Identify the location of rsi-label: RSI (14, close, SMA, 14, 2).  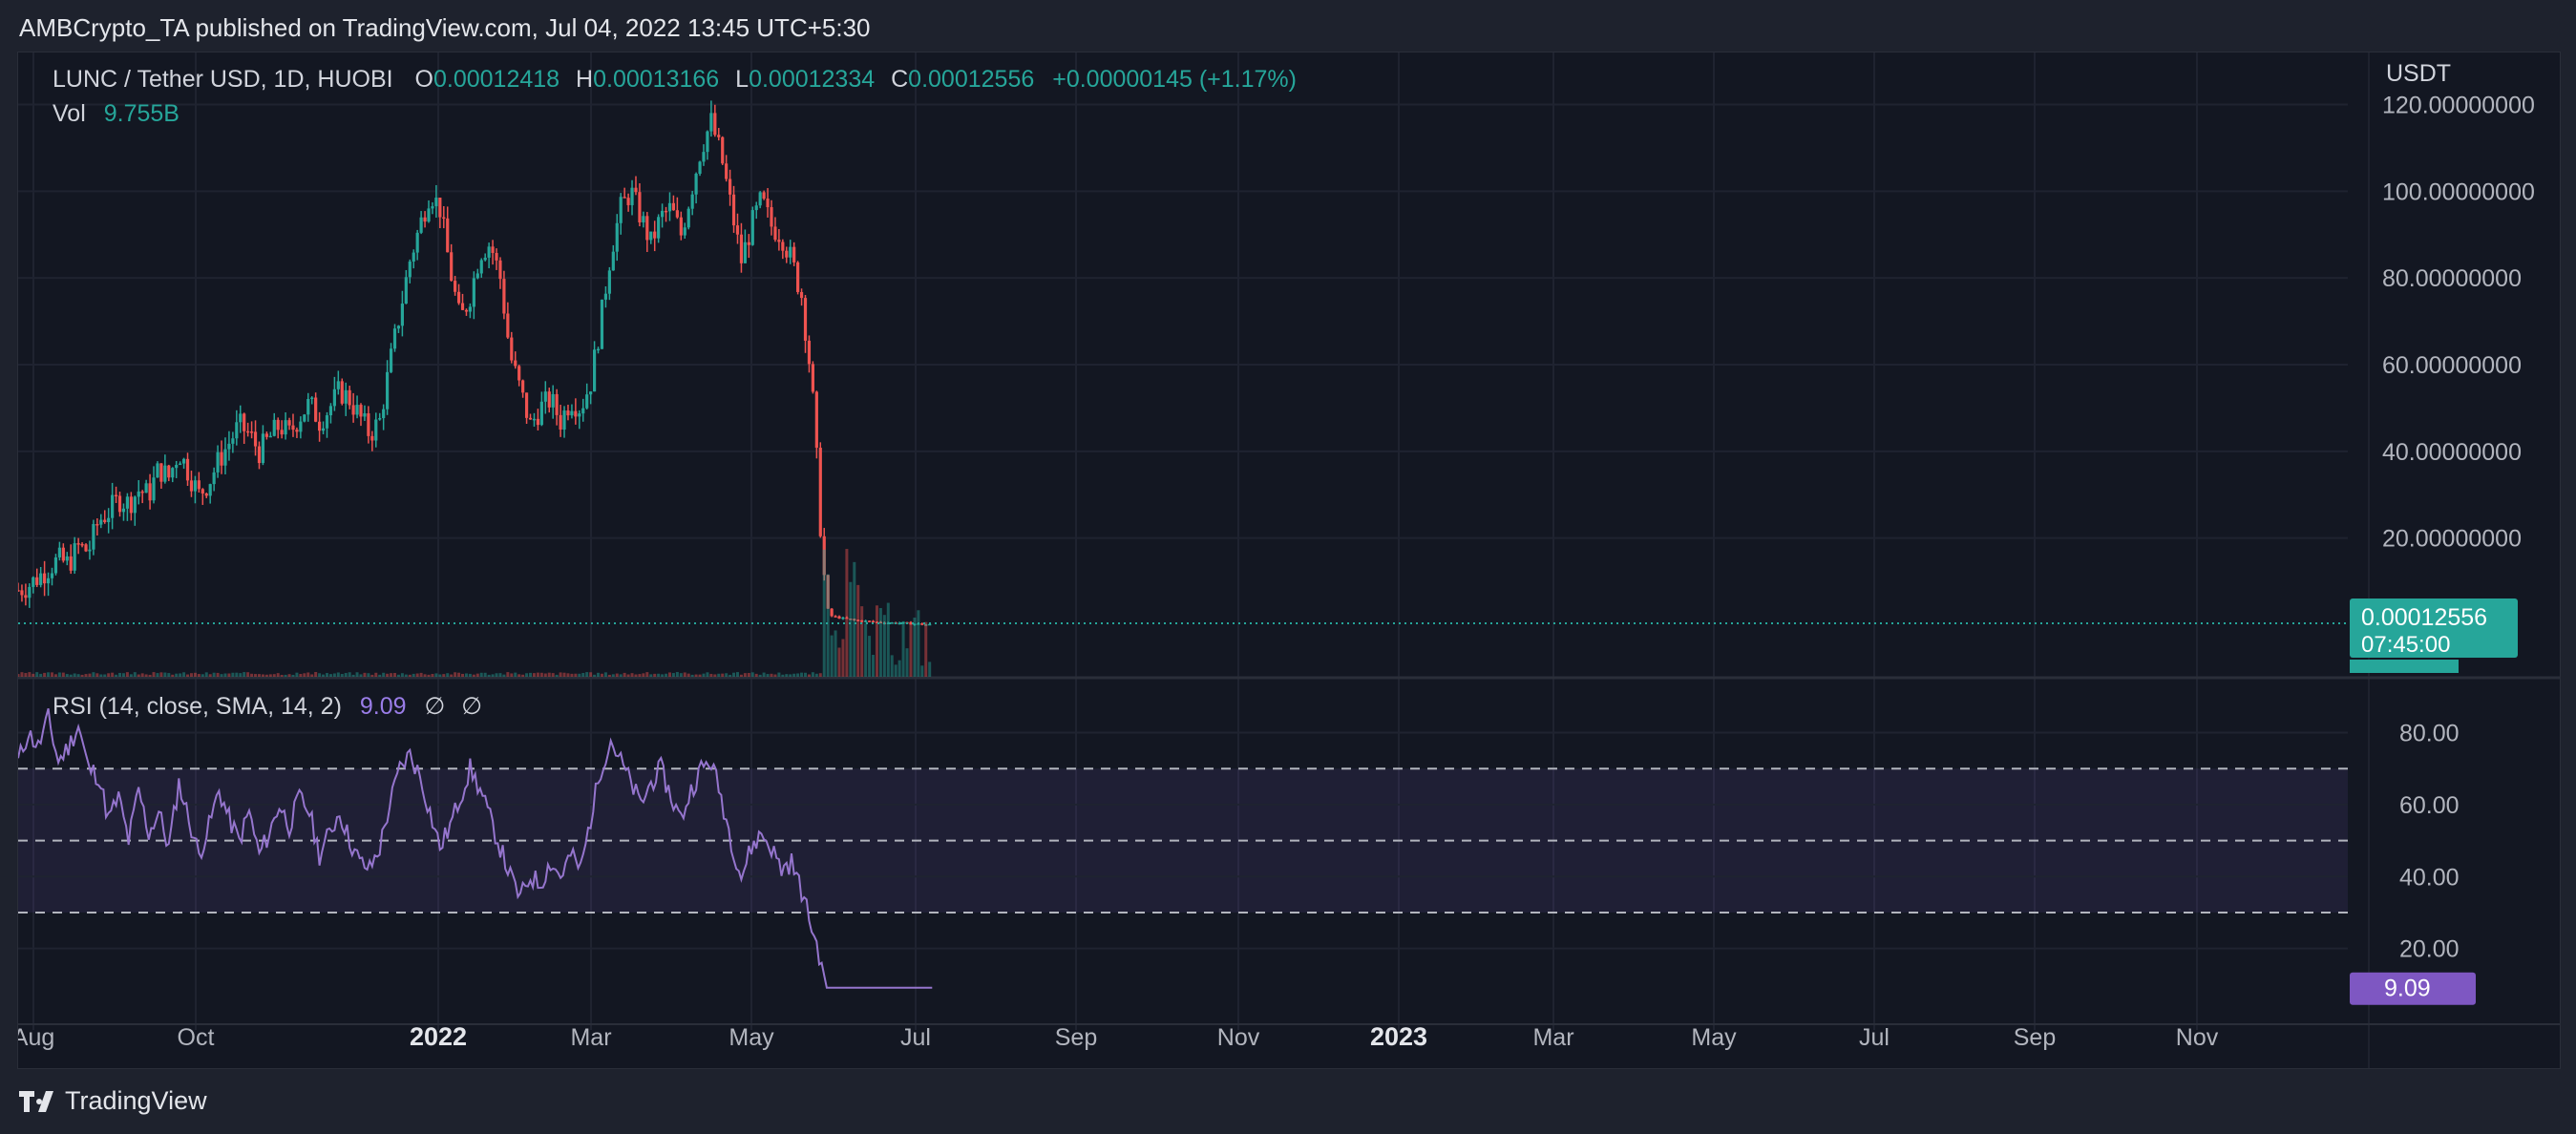
(197, 707).